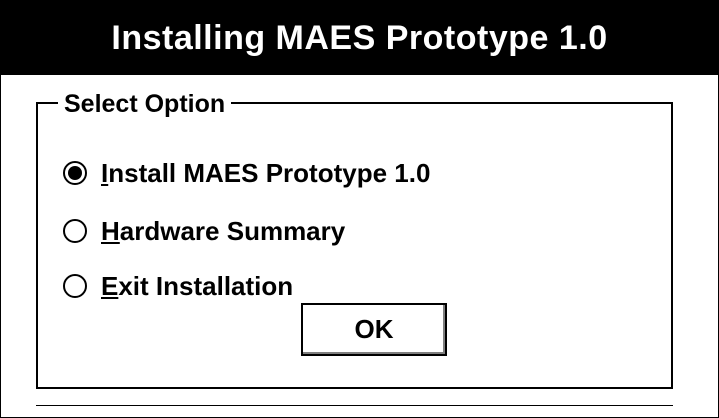 This screenshot has width=719, height=418. I want to click on radio-install, so click(75, 173).